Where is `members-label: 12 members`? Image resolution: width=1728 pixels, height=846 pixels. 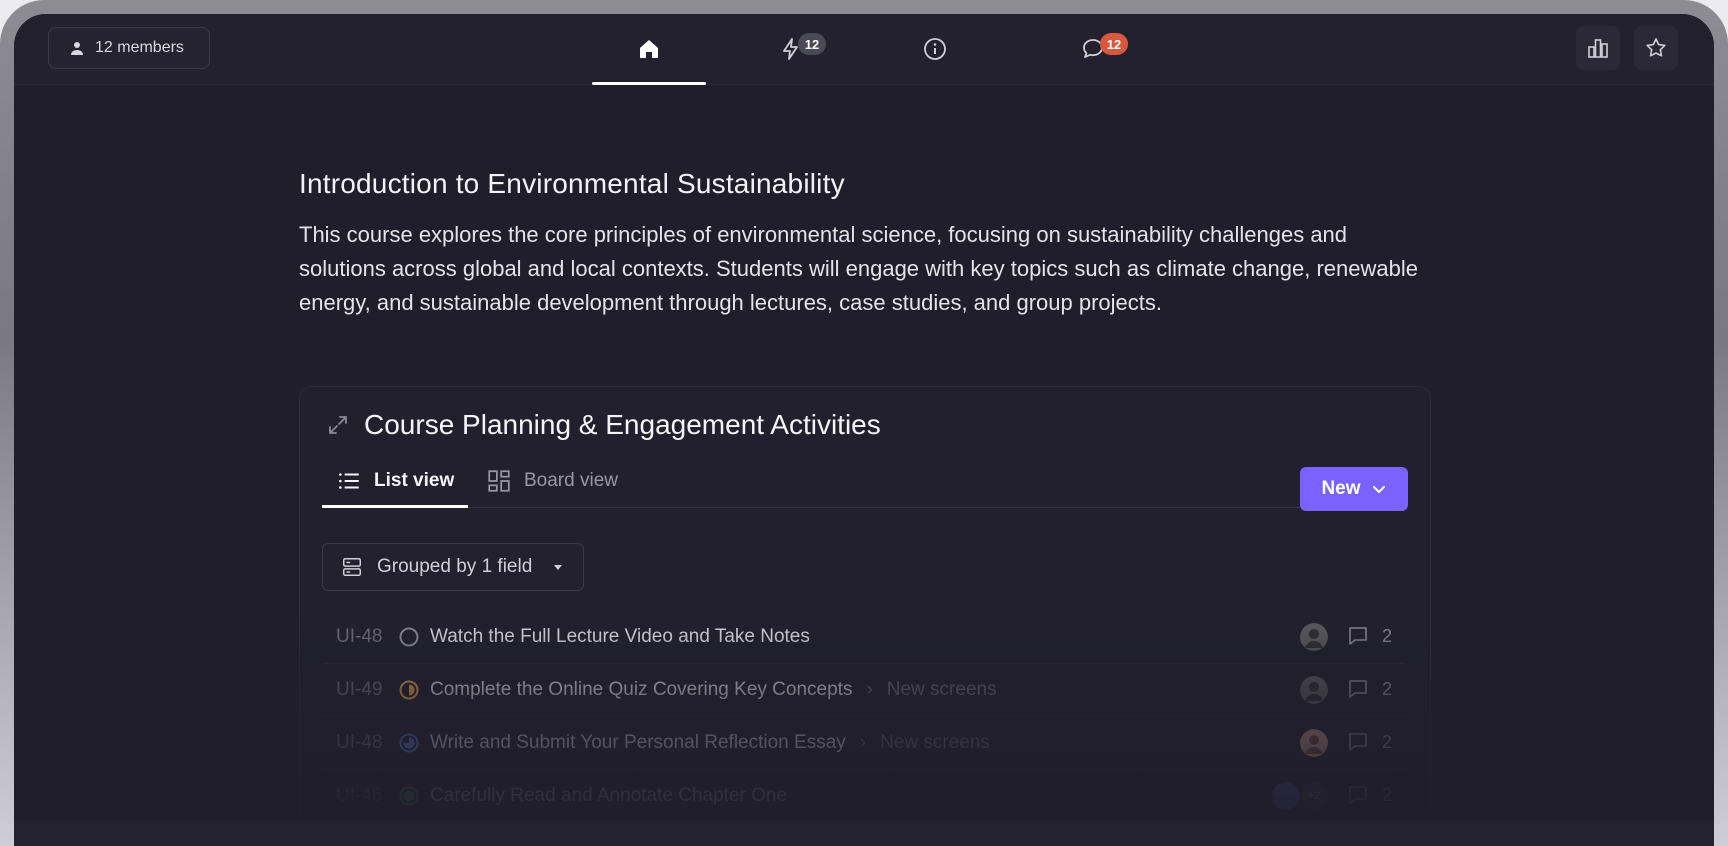 members-label: 12 members is located at coordinates (139, 47).